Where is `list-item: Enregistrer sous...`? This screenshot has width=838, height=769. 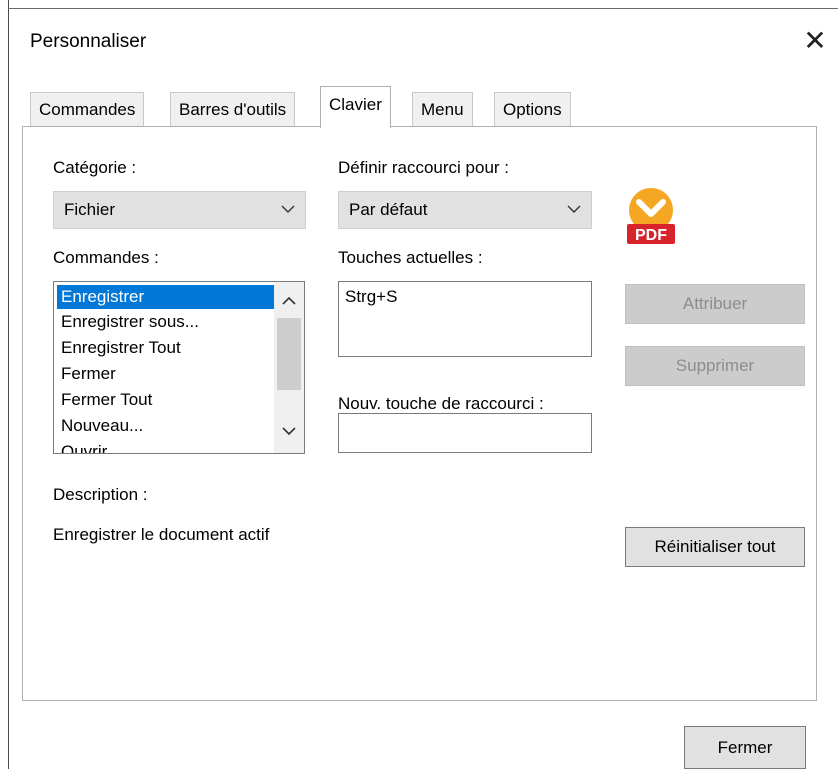
list-item: Enregistrer sous... is located at coordinates (164, 322).